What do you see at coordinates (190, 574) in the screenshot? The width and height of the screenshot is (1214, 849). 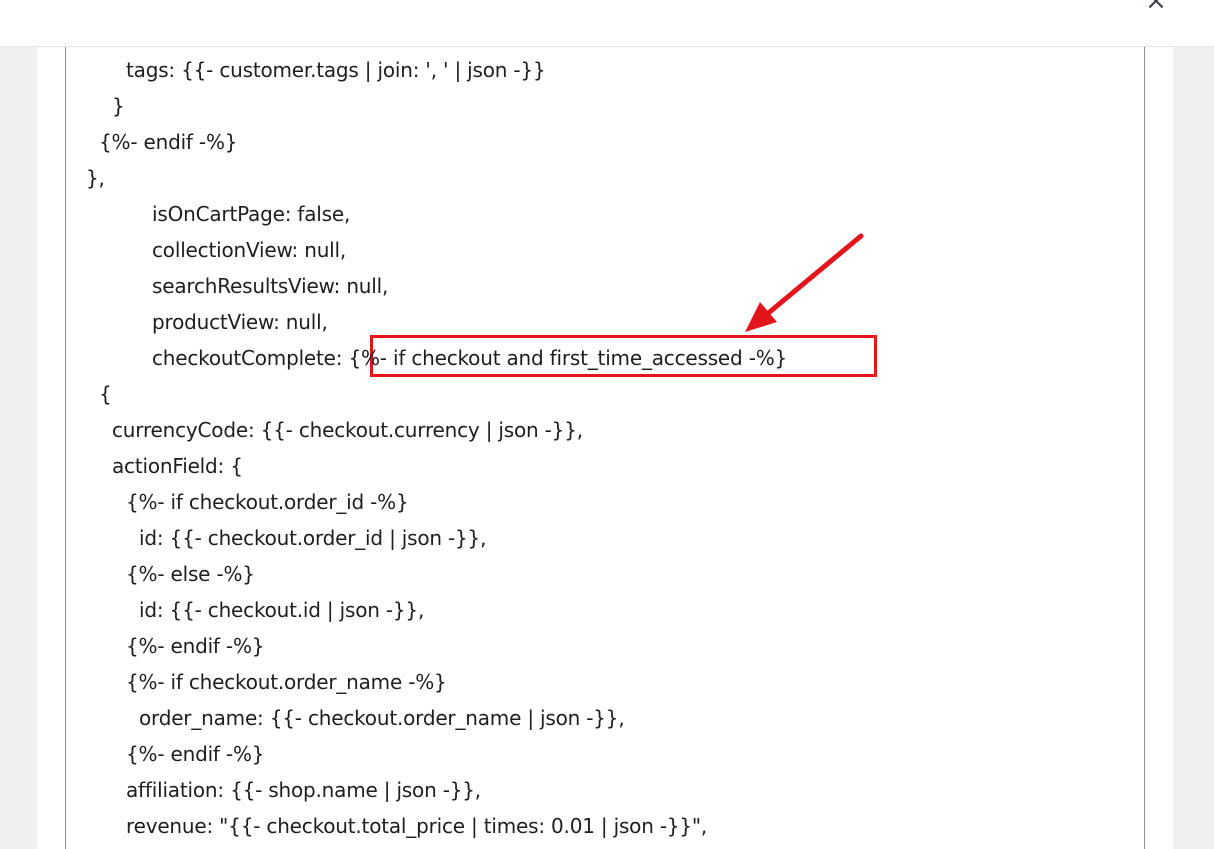 I see `code-line: {%- else -%}` at bounding box center [190, 574].